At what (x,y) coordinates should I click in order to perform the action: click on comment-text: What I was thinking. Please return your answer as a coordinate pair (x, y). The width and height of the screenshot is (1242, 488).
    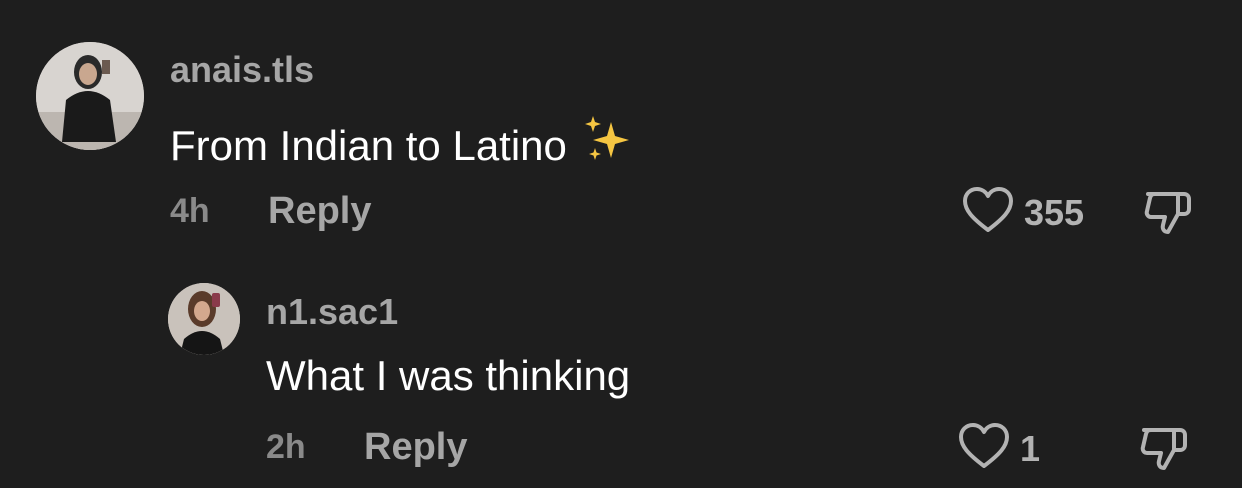
    Looking at the image, I should click on (448, 375).